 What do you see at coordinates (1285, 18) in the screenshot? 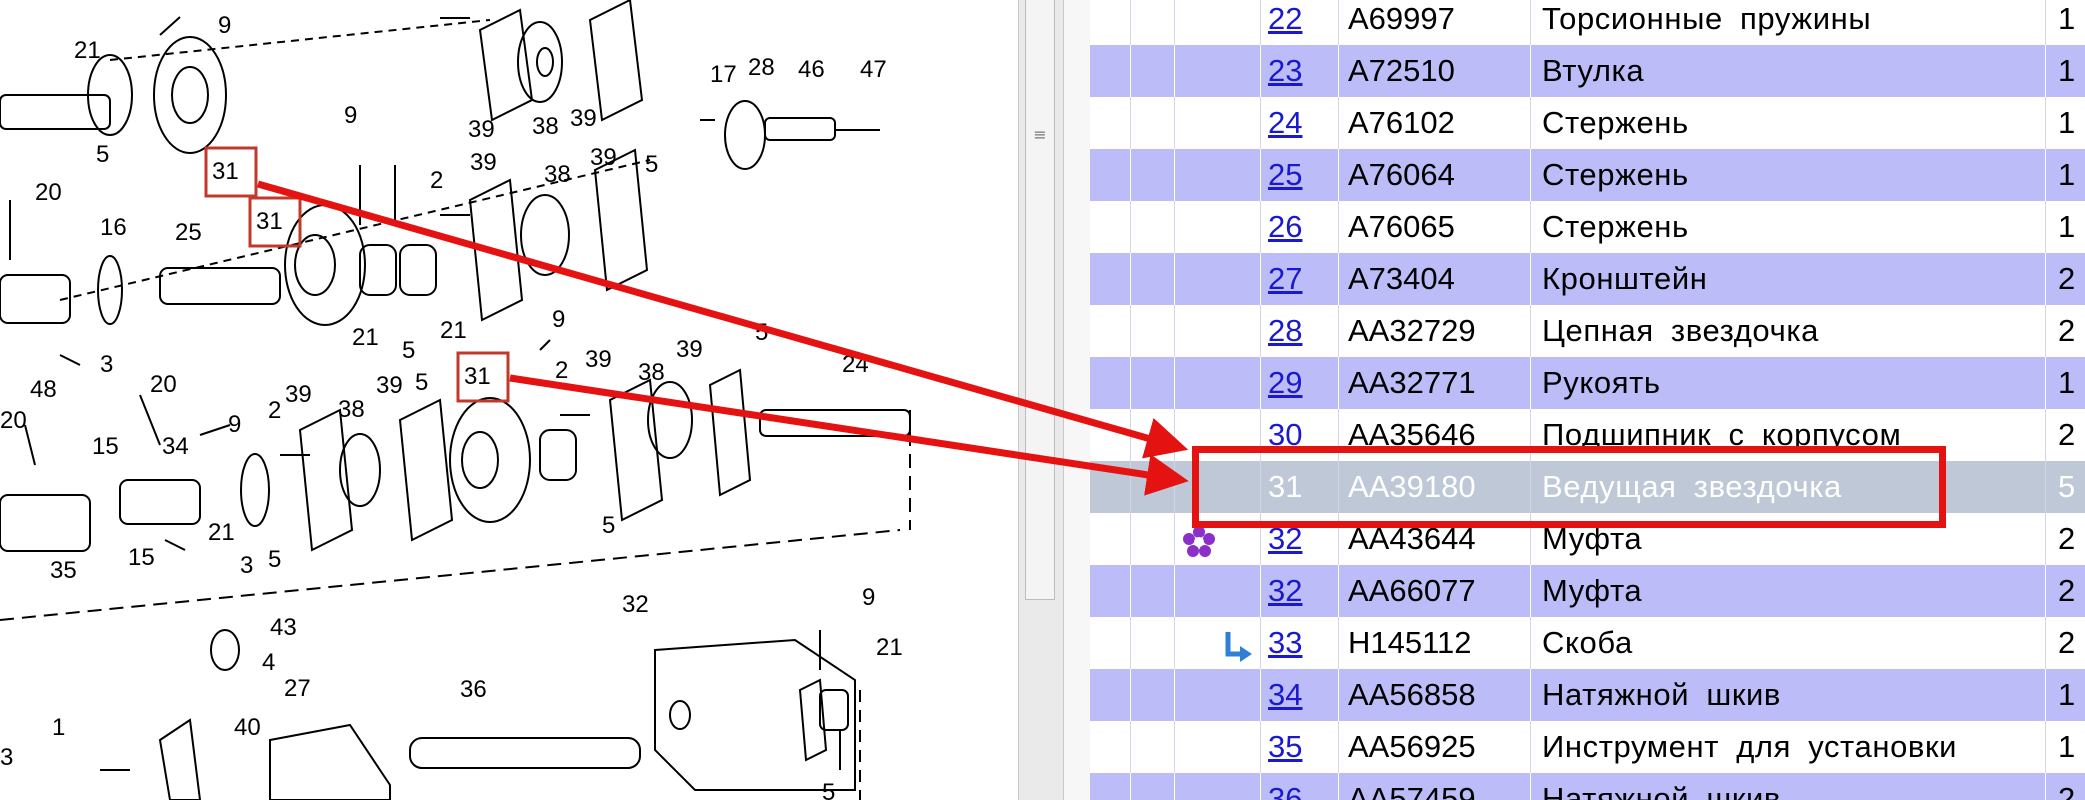
I see `part-number-link: 22` at bounding box center [1285, 18].